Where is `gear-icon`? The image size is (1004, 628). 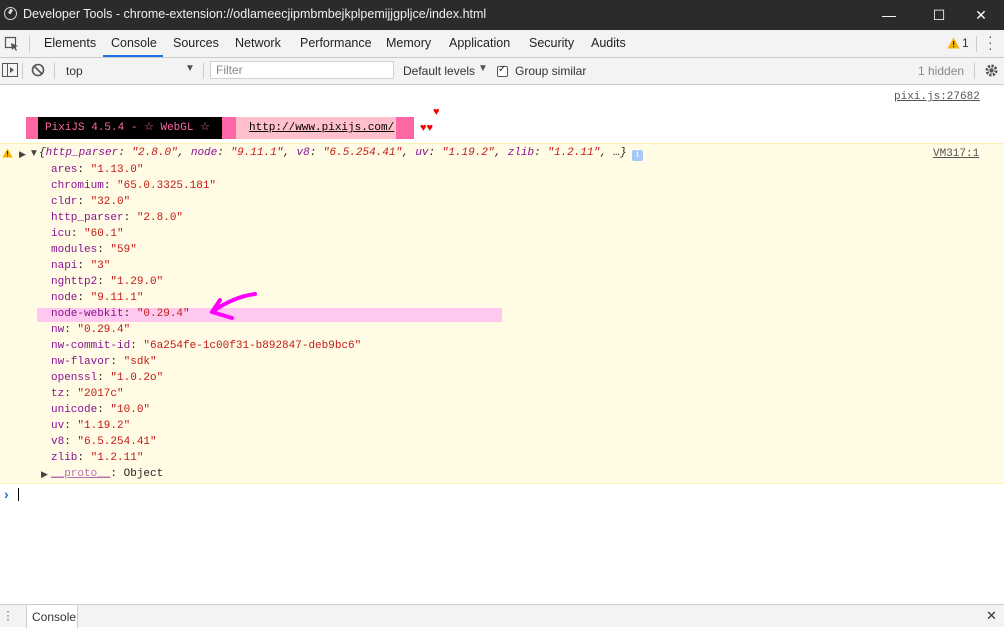
gear-icon is located at coordinates (991, 70).